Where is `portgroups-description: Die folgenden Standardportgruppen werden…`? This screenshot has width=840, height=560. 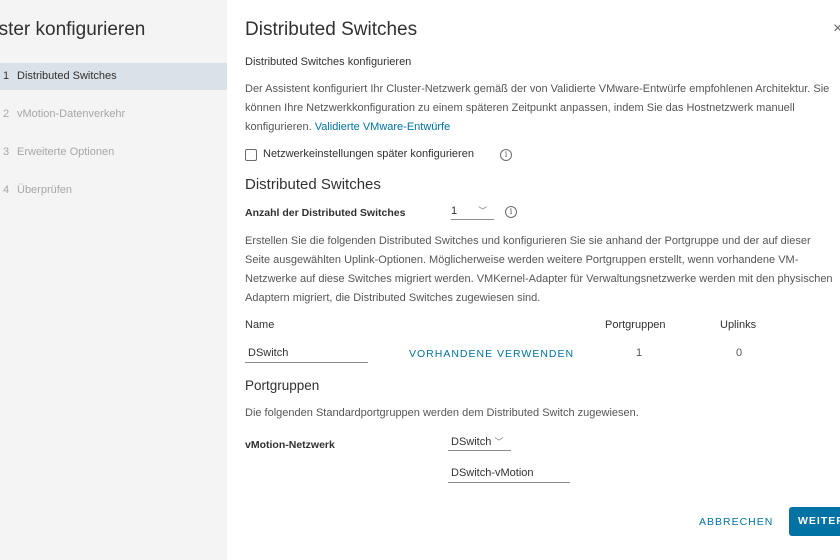 portgroups-description: Die folgenden Standardportgruppen werden… is located at coordinates (442, 413).